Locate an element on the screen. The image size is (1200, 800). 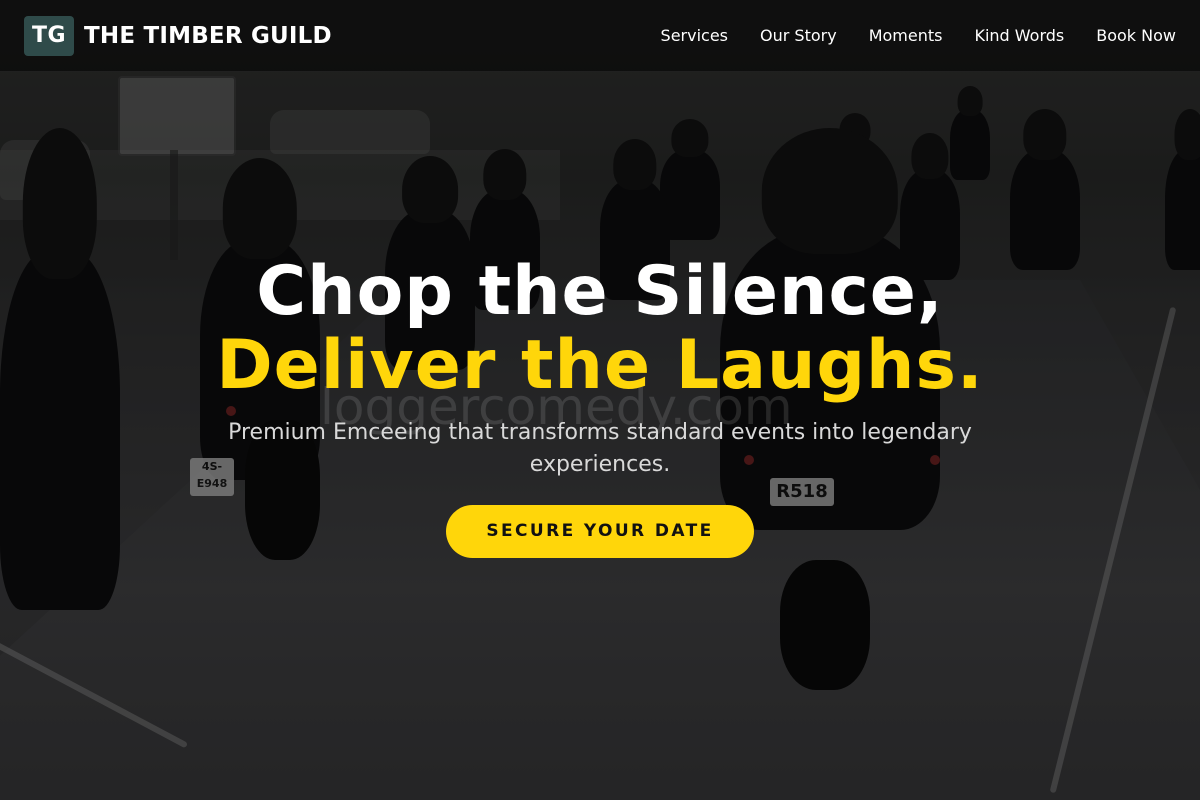
headline-line-accent: Deliver the Laughs. is located at coordinates (600, 365).